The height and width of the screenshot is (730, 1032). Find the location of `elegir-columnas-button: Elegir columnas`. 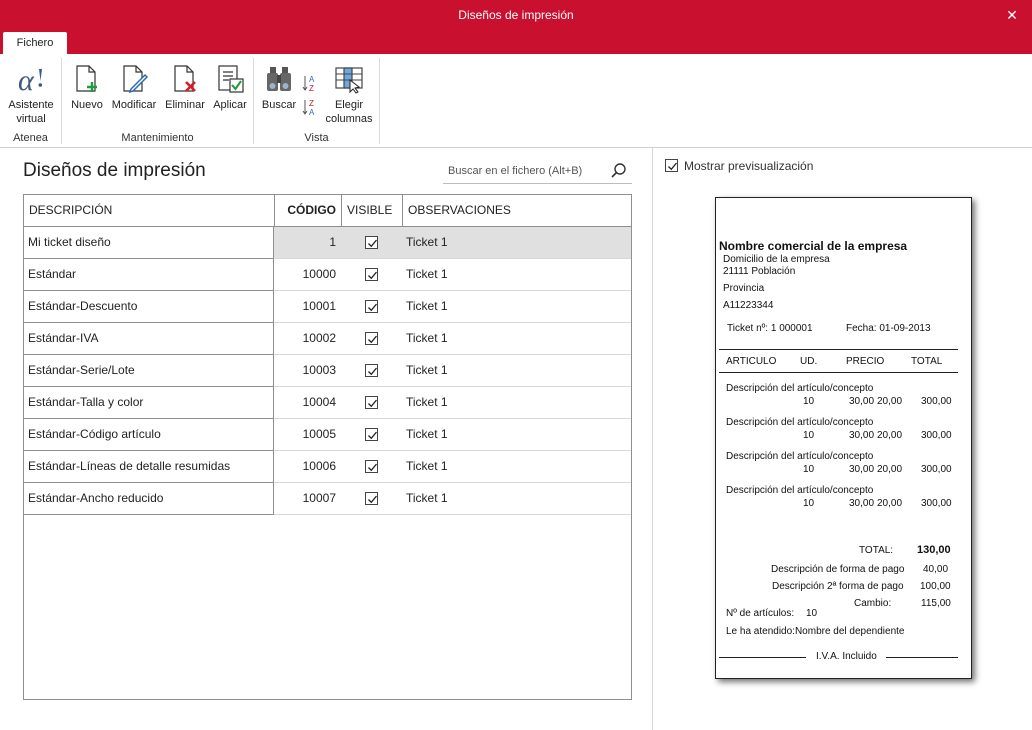

elegir-columnas-button: Elegir columnas is located at coordinates (349, 95).